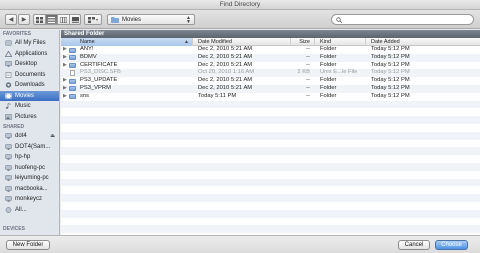  I want to click on icon-view-icon, so click(39, 19).